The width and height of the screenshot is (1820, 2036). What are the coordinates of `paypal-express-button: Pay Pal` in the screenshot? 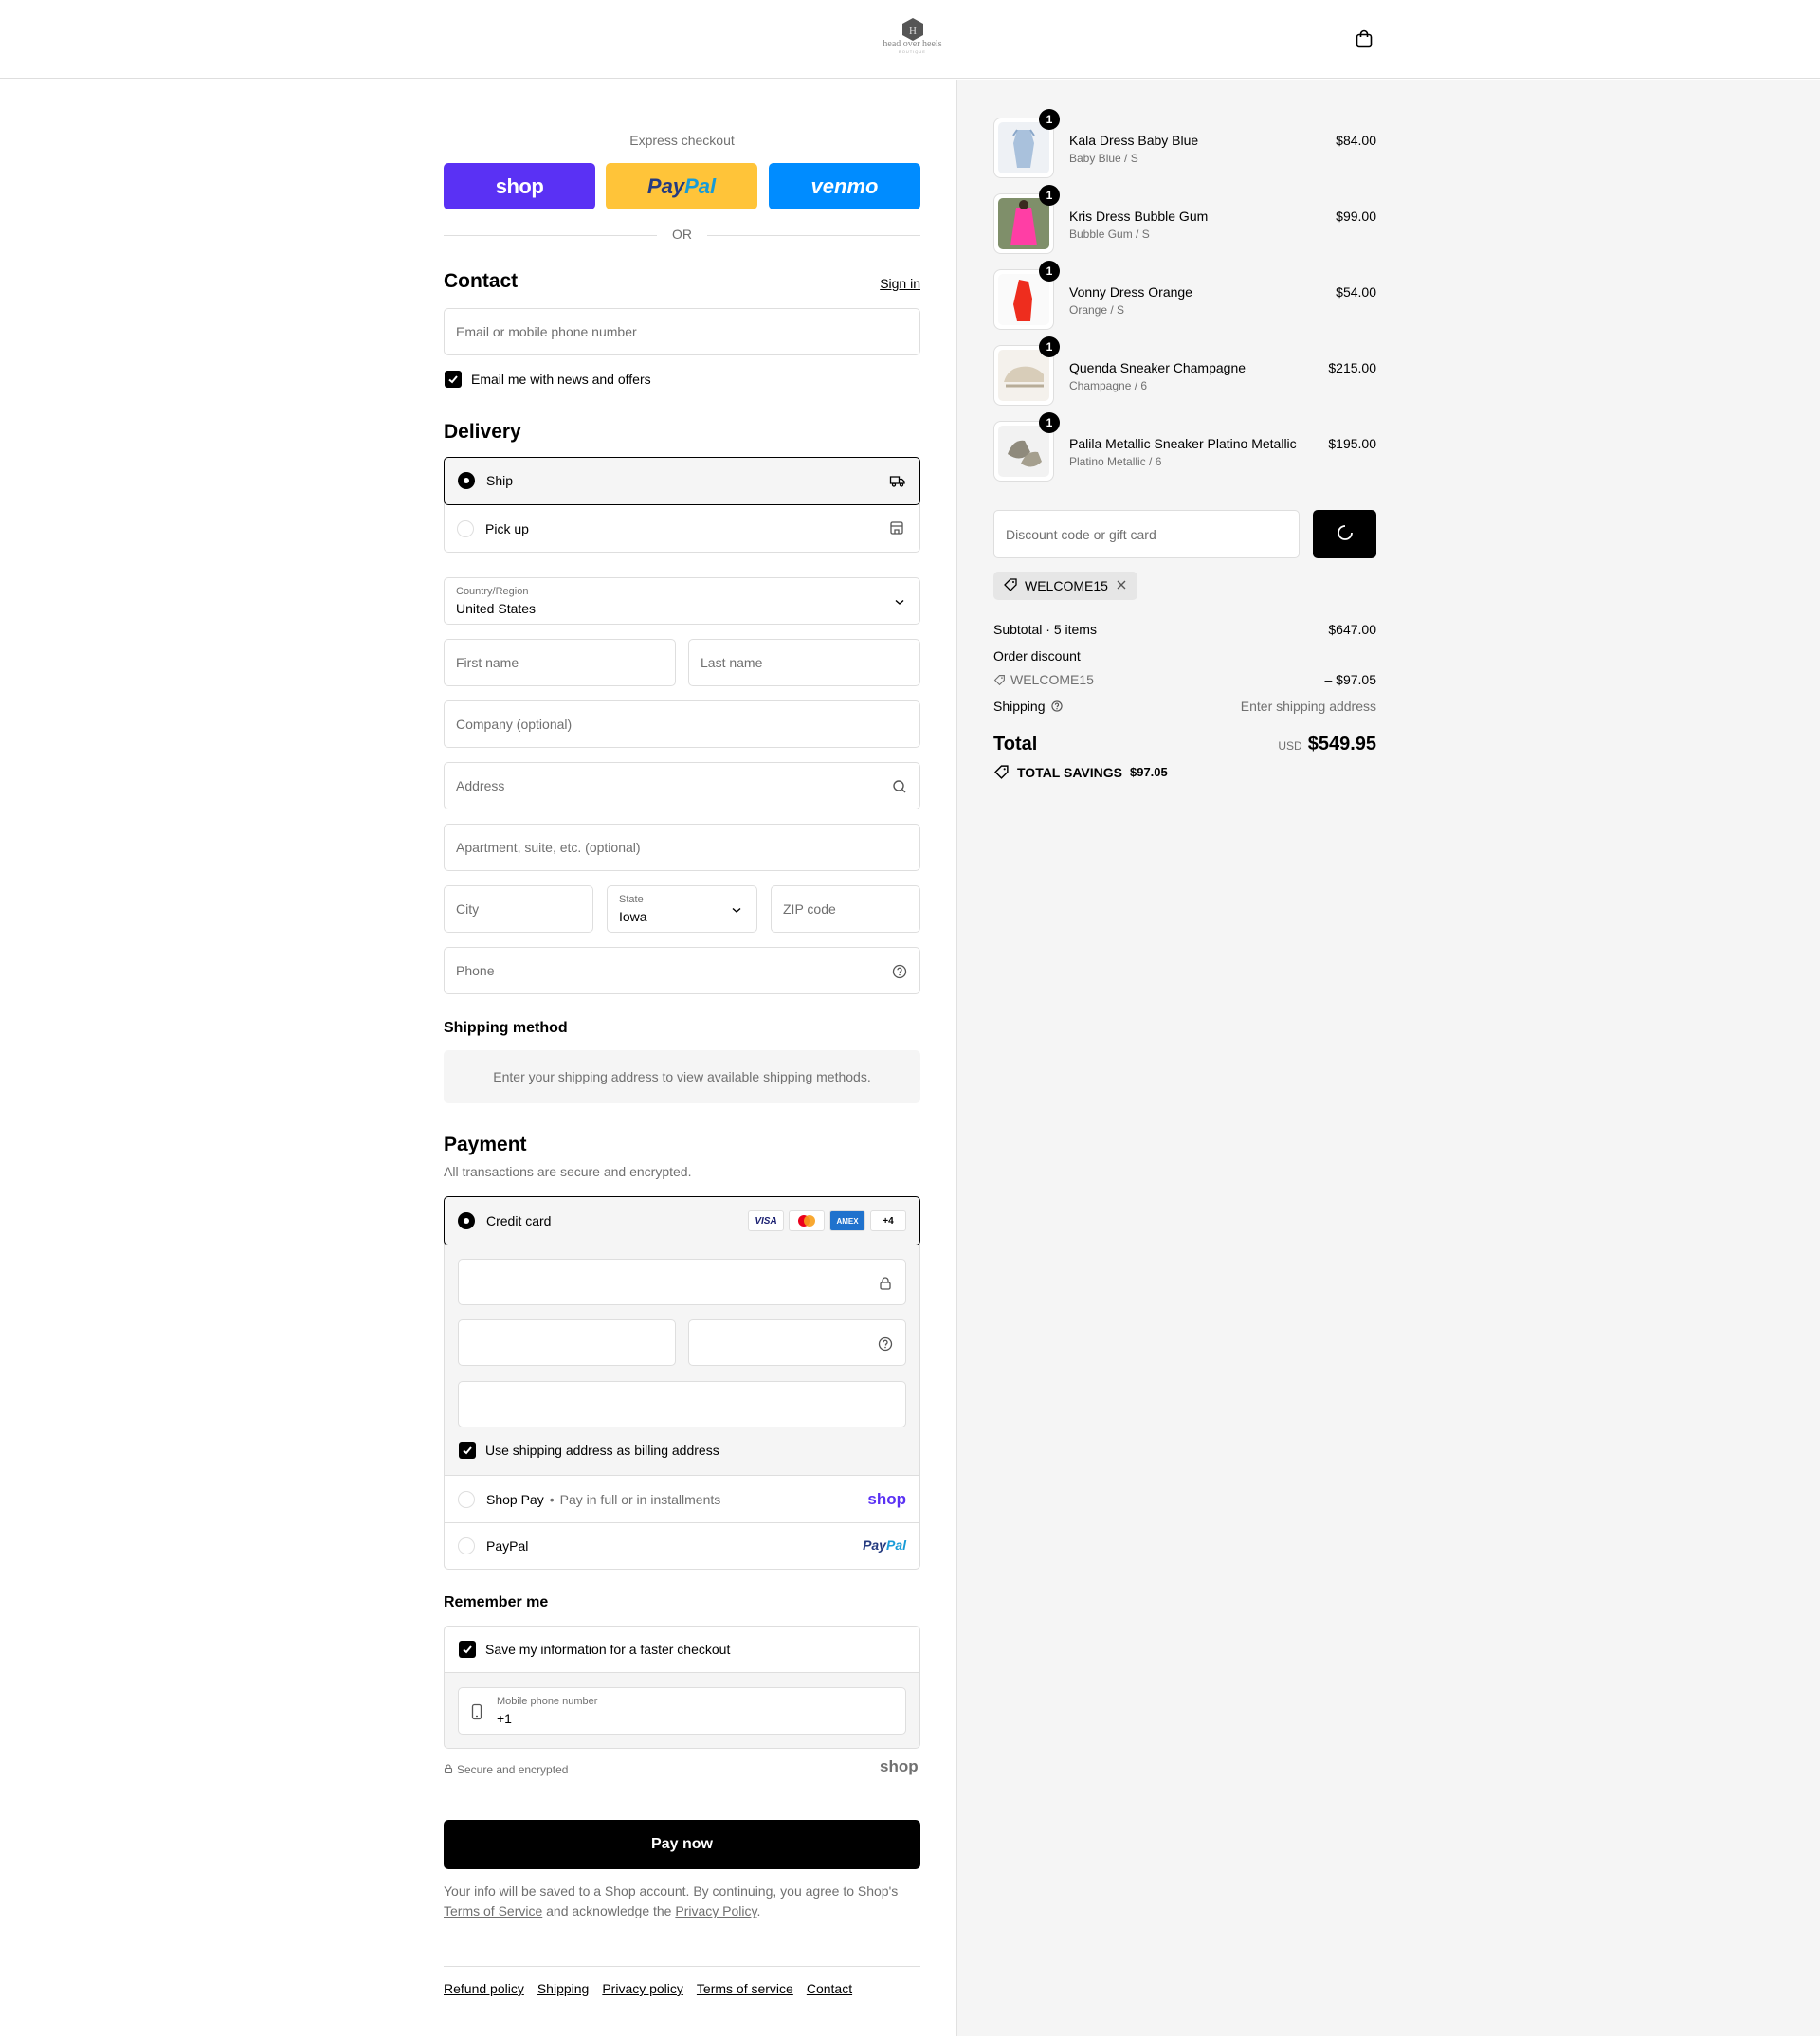 It's located at (681, 186).